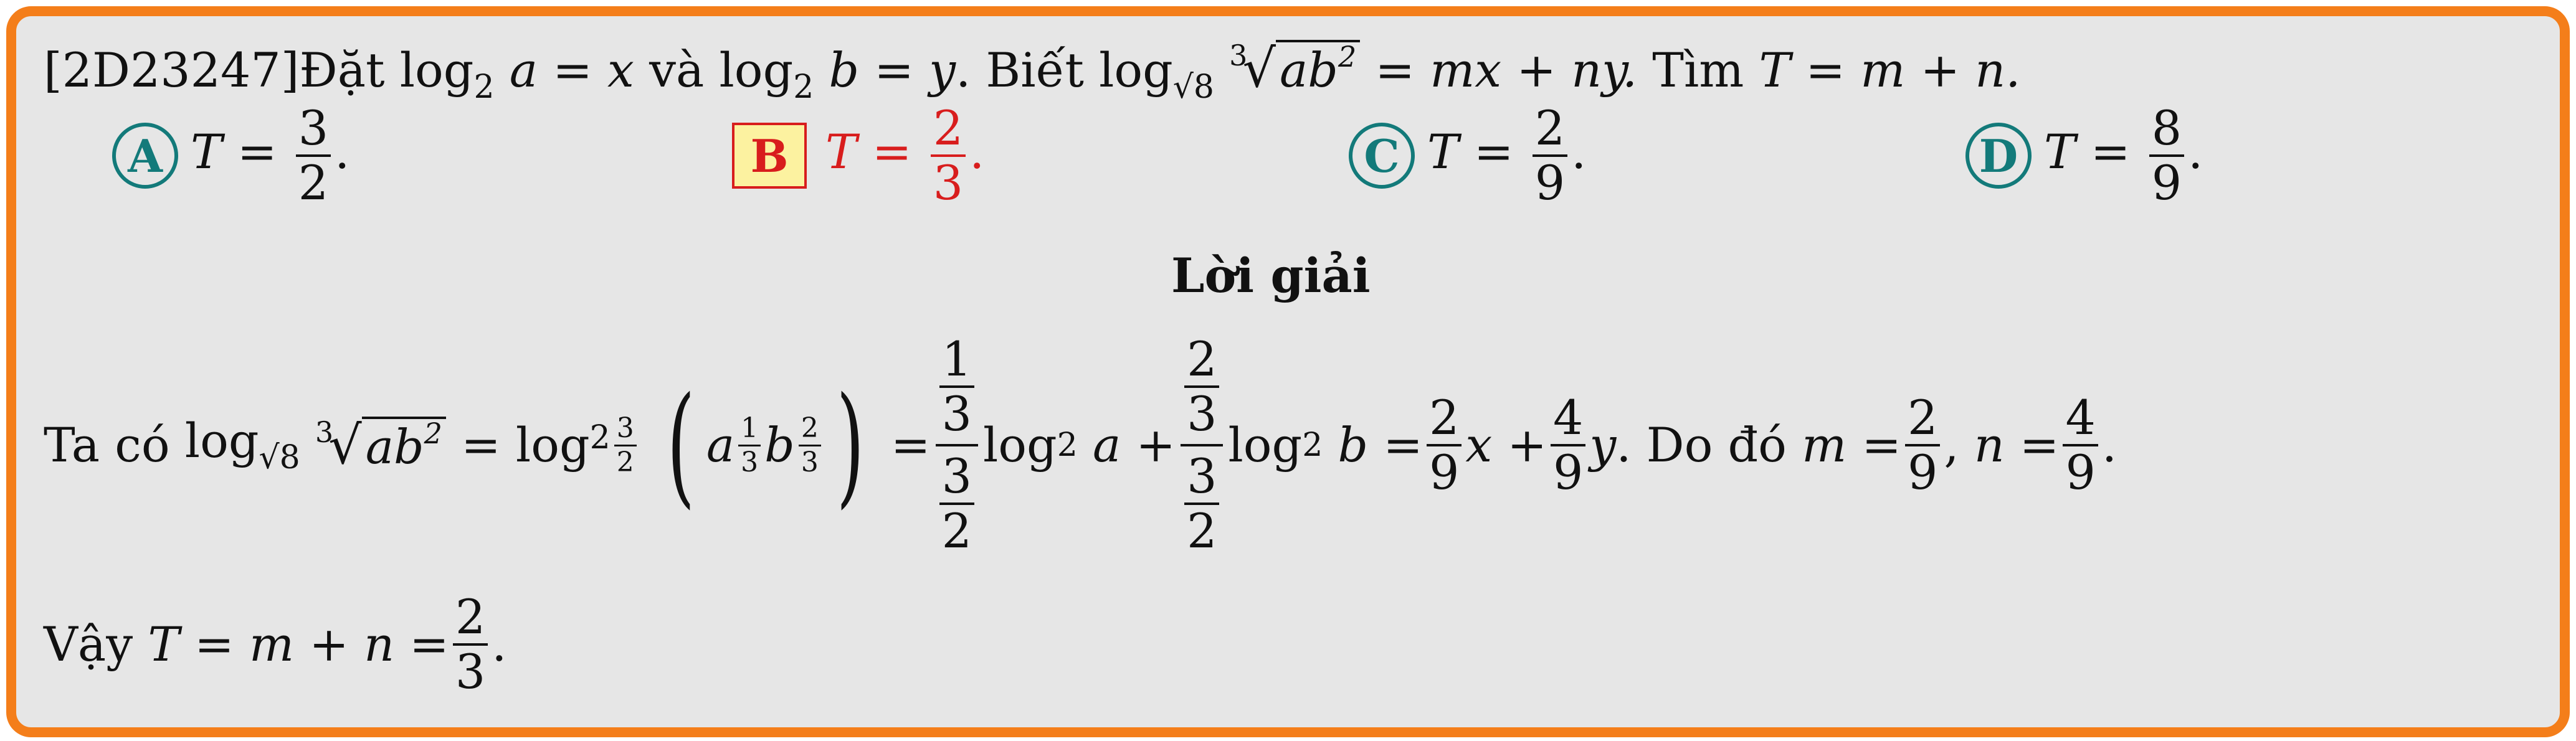  I want to click on option-b: BT = 23., so click(858, 156).